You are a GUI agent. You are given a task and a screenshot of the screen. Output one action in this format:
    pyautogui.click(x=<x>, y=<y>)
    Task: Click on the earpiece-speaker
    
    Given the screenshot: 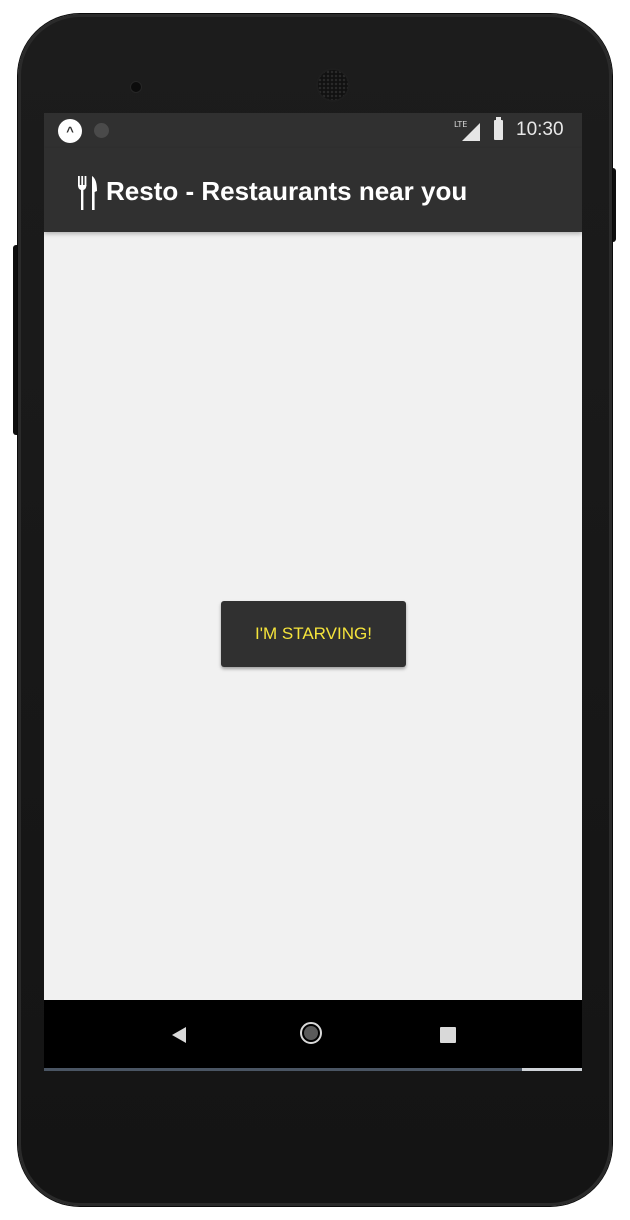 What is the action you would take?
    pyautogui.click(x=333, y=85)
    